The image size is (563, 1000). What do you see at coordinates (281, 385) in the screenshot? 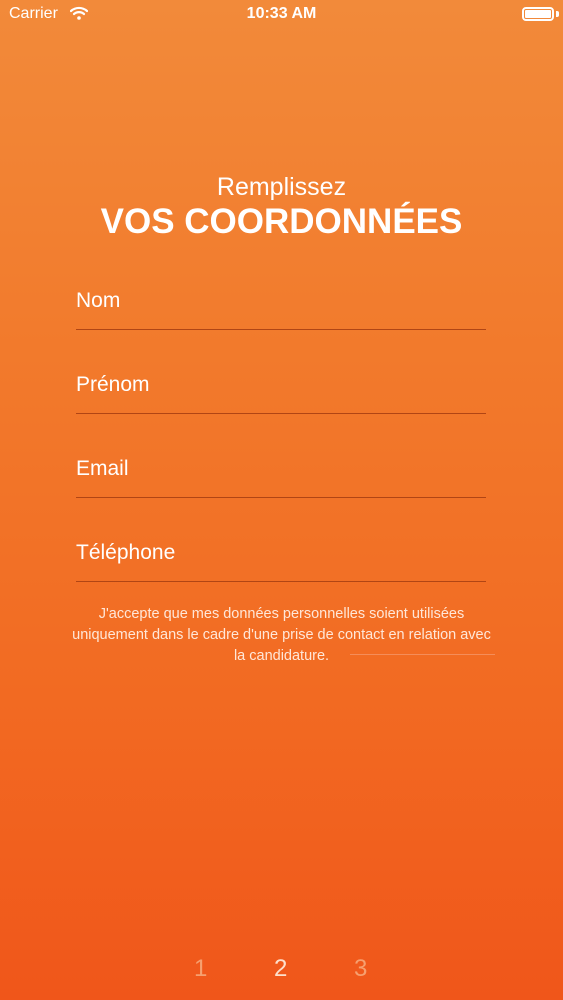
I see `prenom-input` at bounding box center [281, 385].